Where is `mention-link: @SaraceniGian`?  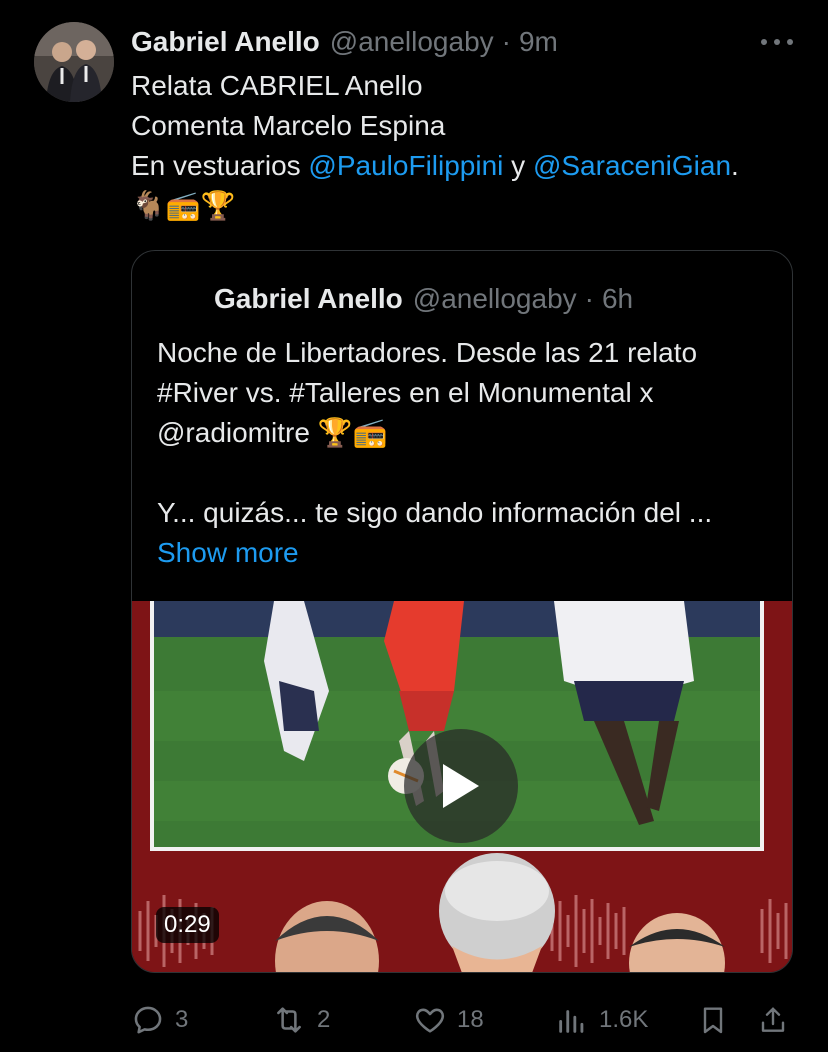
mention-link: @SaraceniGian is located at coordinates (632, 165).